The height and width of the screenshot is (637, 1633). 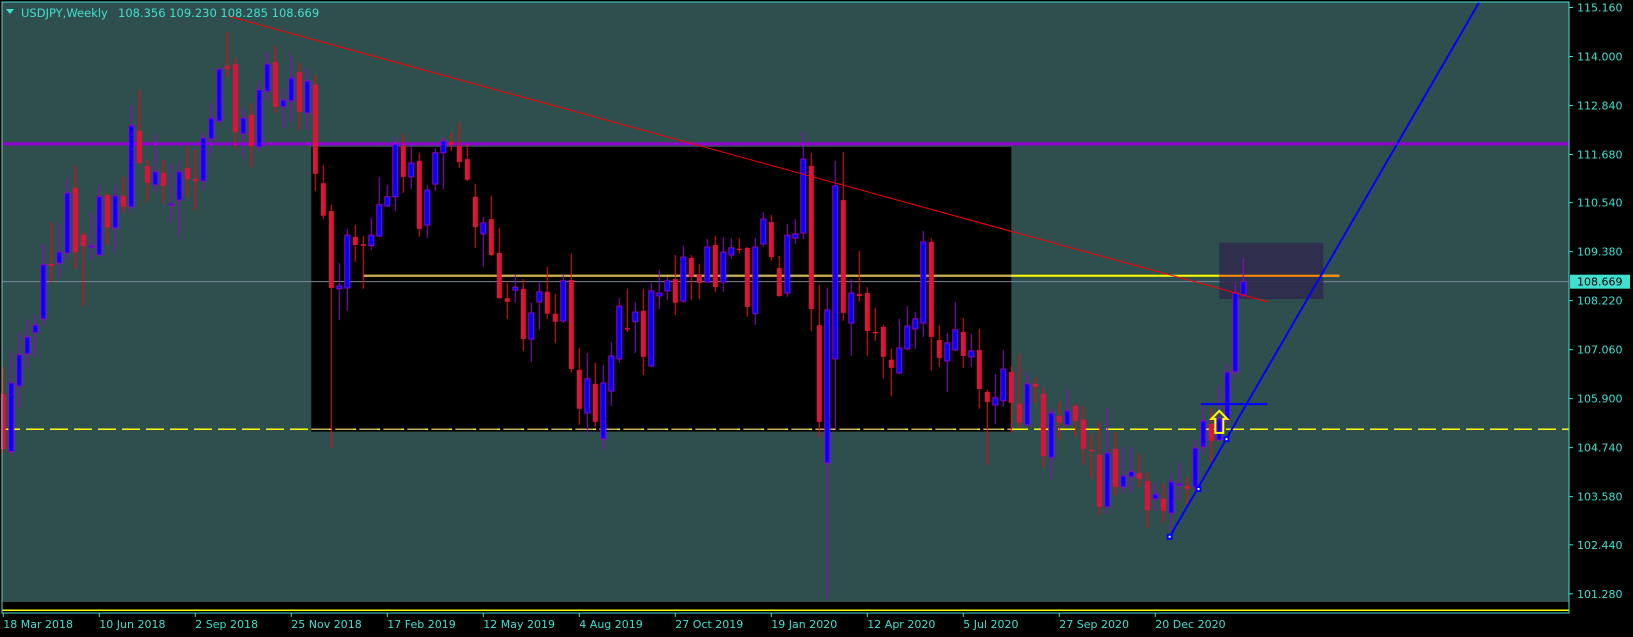 What do you see at coordinates (990, 624) in the screenshot?
I see `date-label: 5 Jul 2020` at bounding box center [990, 624].